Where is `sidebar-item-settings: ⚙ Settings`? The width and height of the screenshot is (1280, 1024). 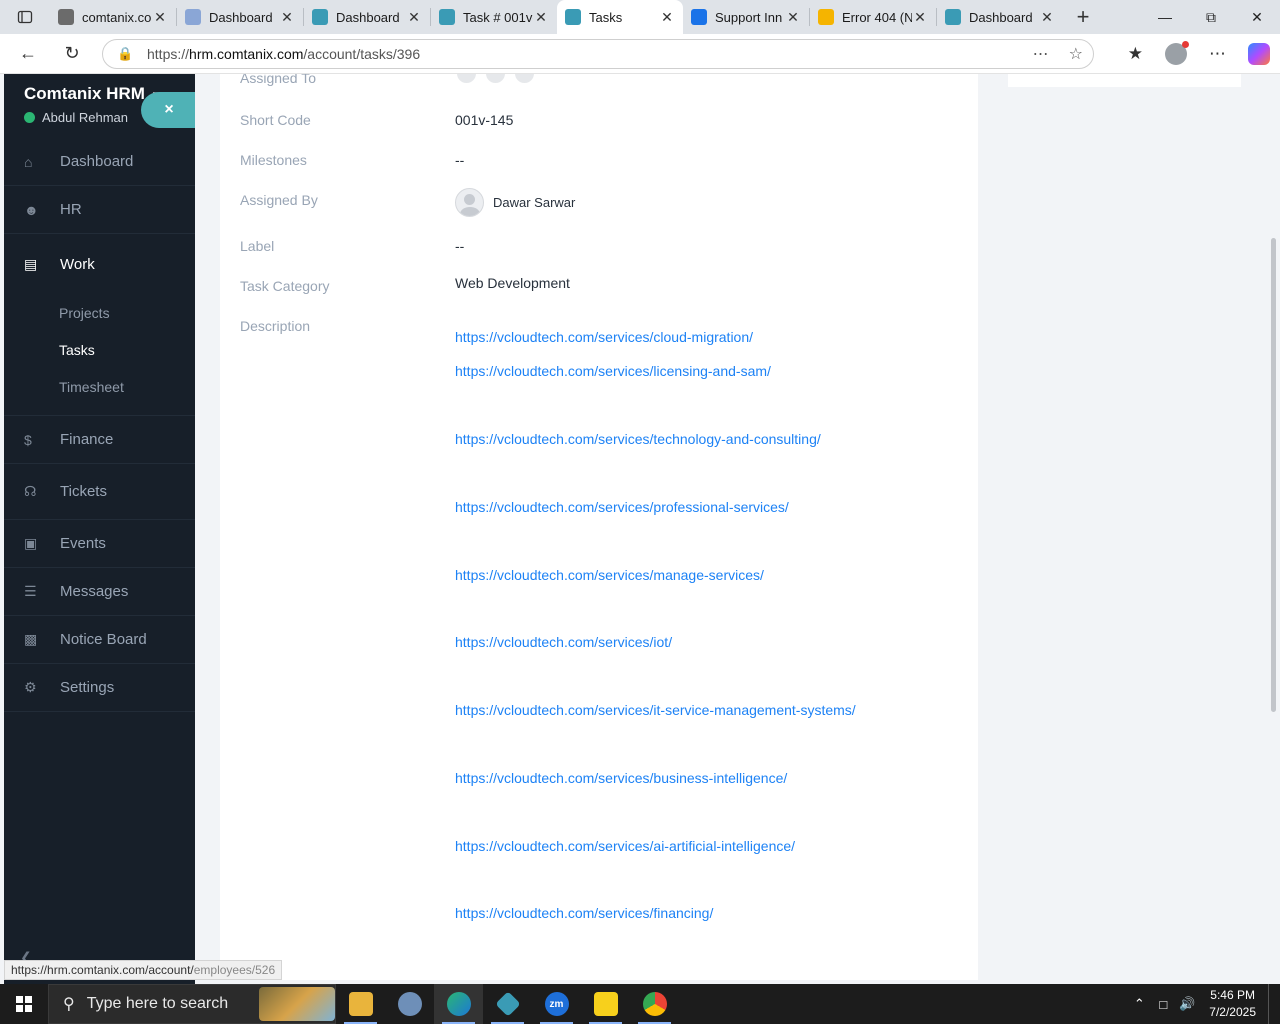 sidebar-item-settings: ⚙ Settings is located at coordinates (99, 688).